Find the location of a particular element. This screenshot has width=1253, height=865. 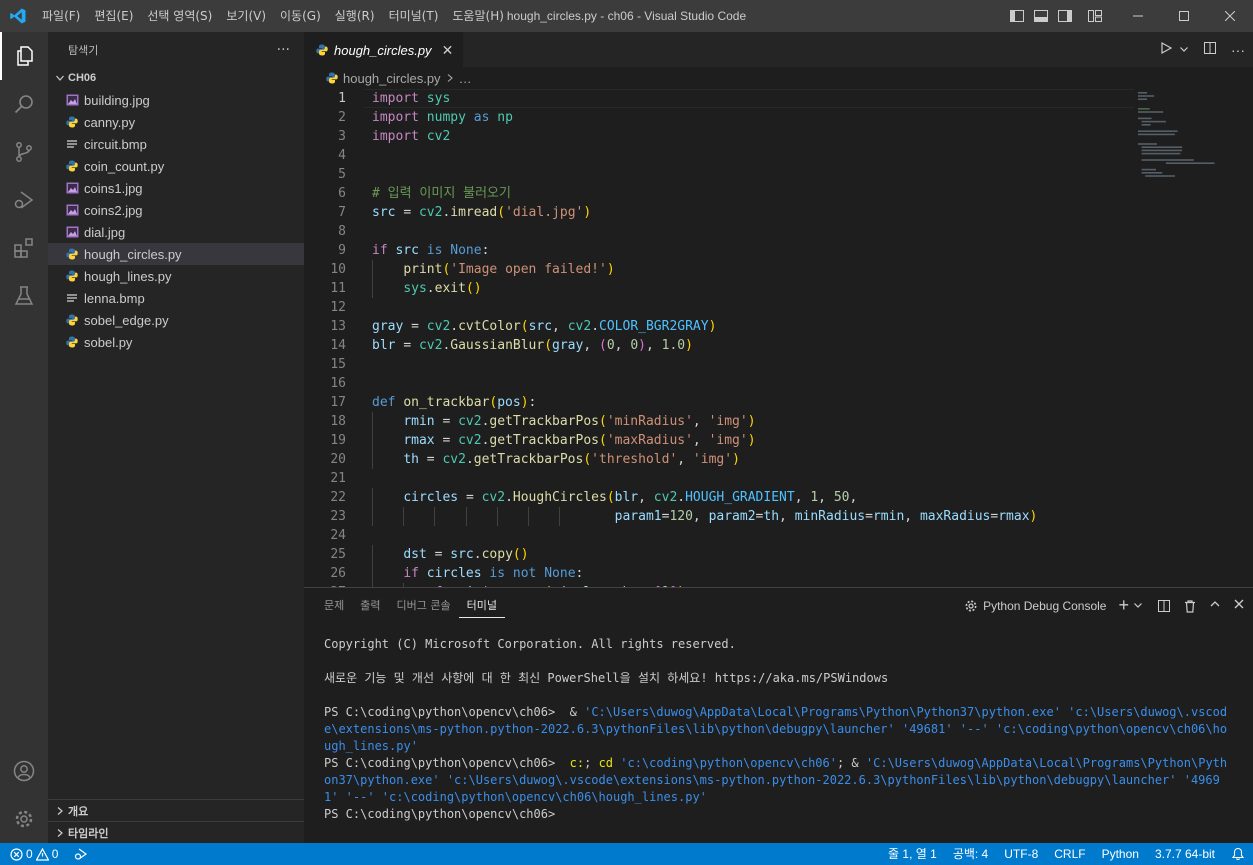

file-item-lenna-bmp: lenna.bmp is located at coordinates (176, 298).